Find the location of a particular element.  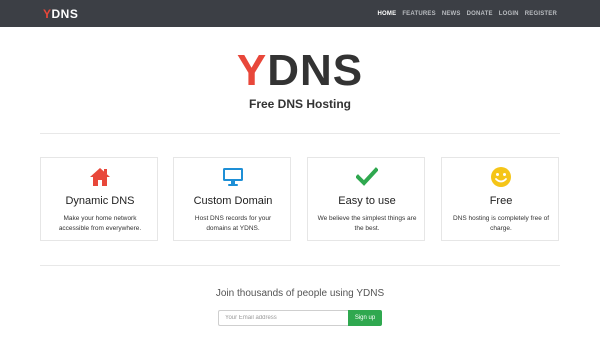

smiley-icon is located at coordinates (501, 177).